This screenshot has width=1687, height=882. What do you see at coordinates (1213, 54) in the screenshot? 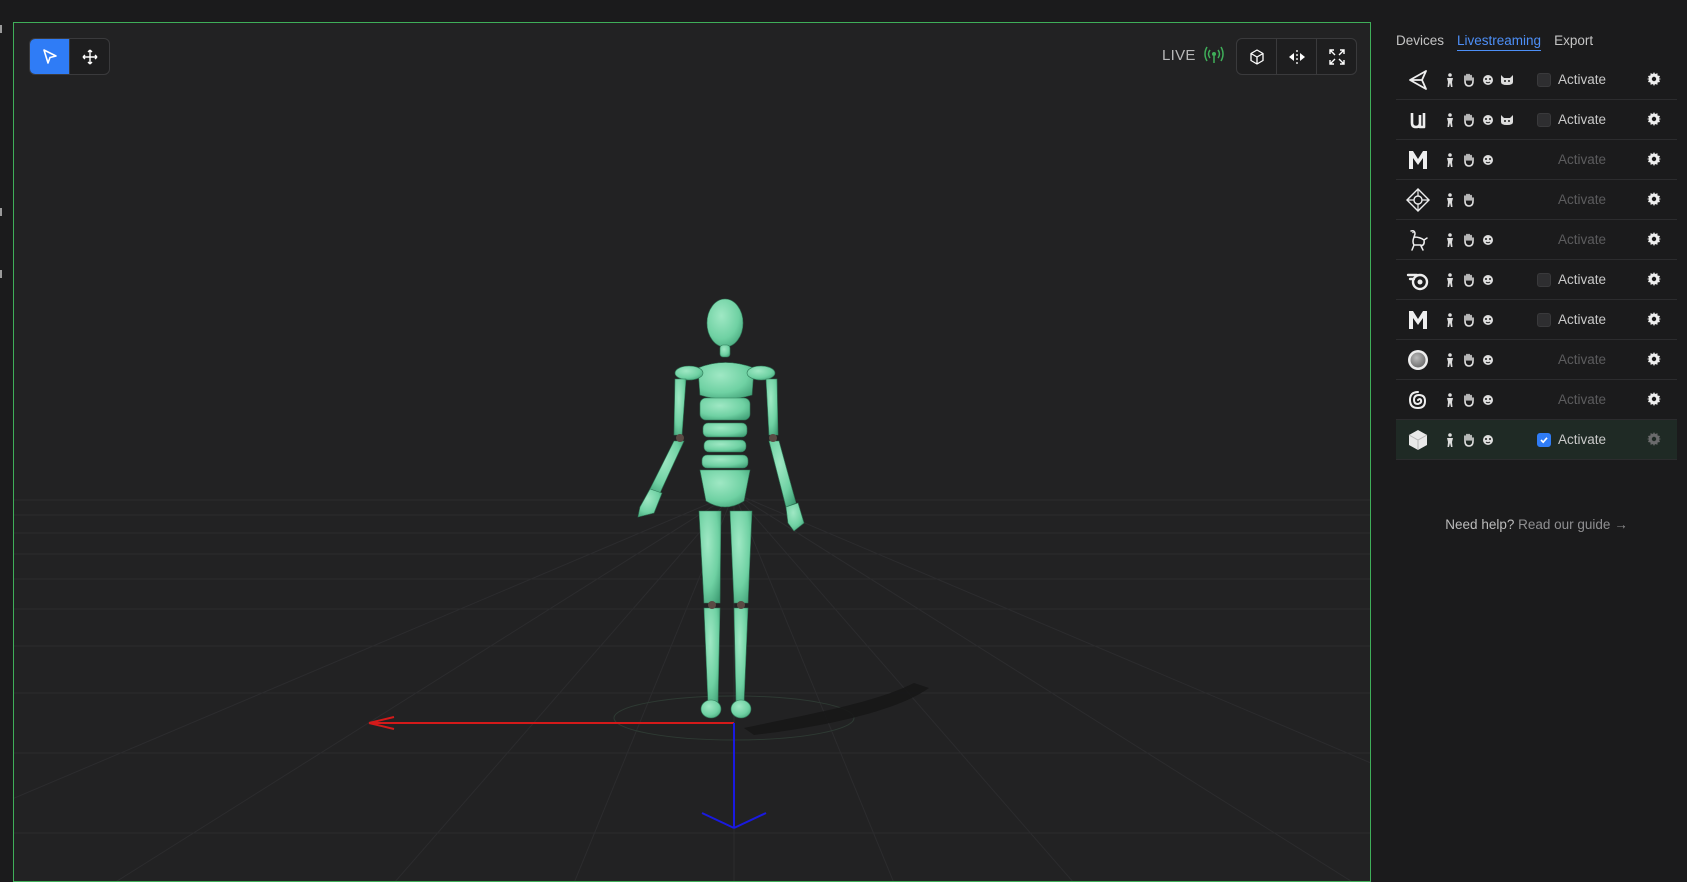
I see `broadcast-icon` at bounding box center [1213, 54].